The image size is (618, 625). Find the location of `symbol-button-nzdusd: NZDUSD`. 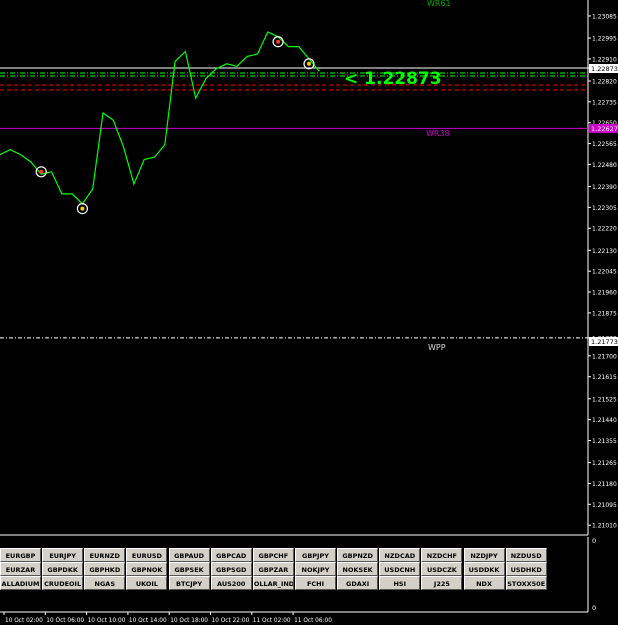

symbol-button-nzdusd: NZDUSD is located at coordinates (526, 555).